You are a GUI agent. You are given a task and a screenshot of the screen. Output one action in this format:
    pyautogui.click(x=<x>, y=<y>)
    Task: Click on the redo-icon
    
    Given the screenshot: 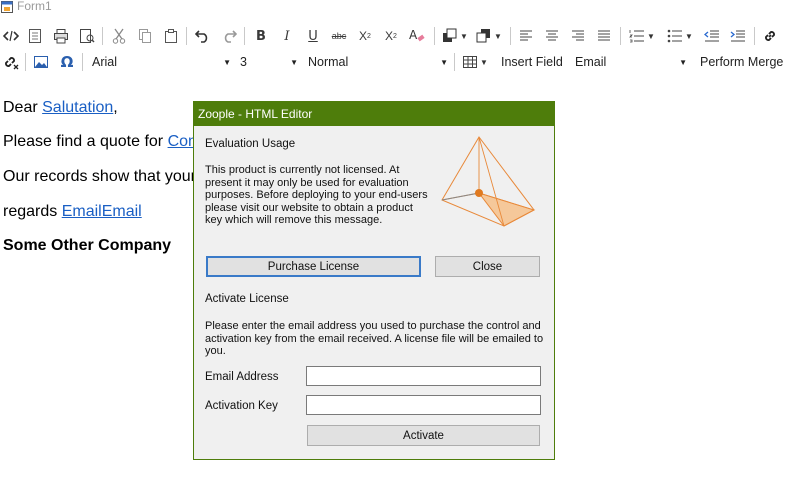 What is the action you would take?
    pyautogui.click(x=229, y=36)
    